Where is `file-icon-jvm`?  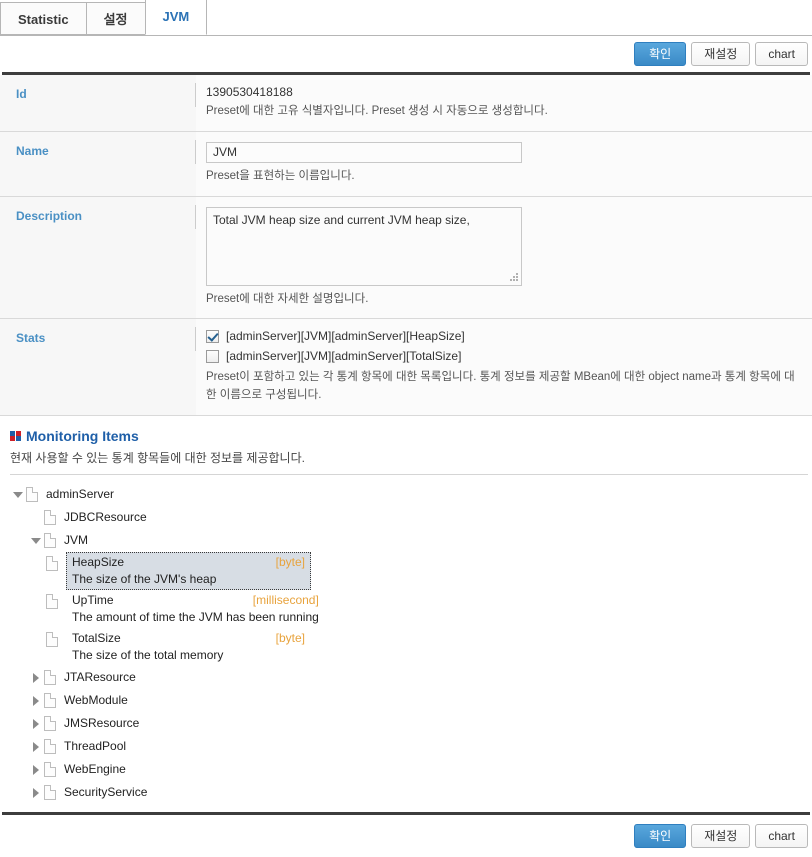
file-icon-jvm is located at coordinates (50, 541).